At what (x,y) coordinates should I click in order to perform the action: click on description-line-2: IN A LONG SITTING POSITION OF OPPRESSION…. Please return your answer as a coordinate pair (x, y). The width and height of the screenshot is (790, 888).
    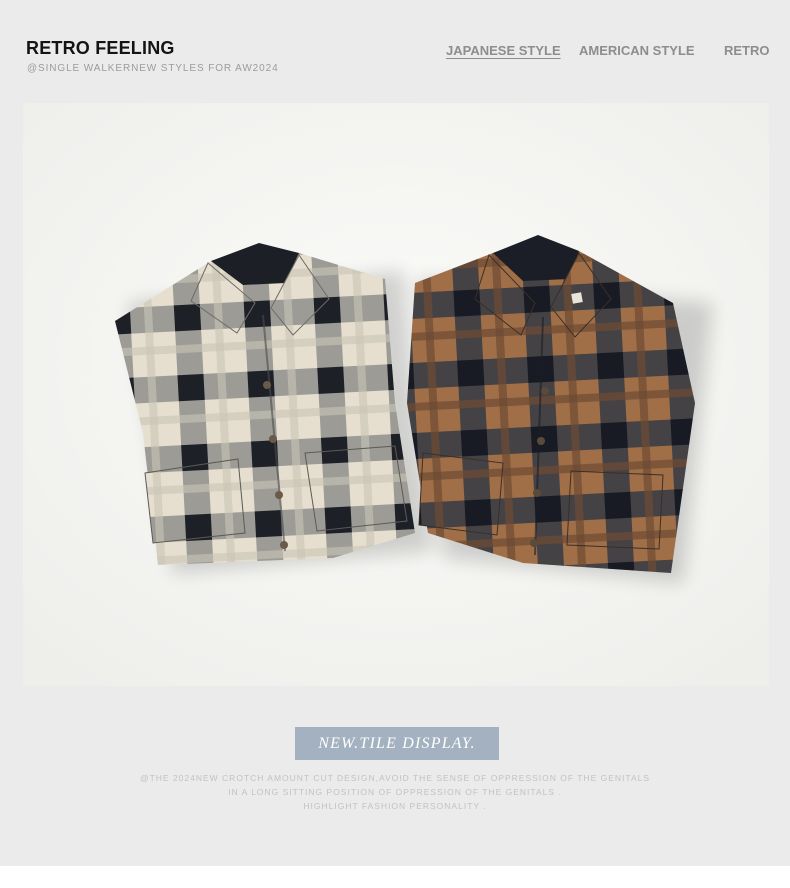
    Looking at the image, I should click on (395, 792).